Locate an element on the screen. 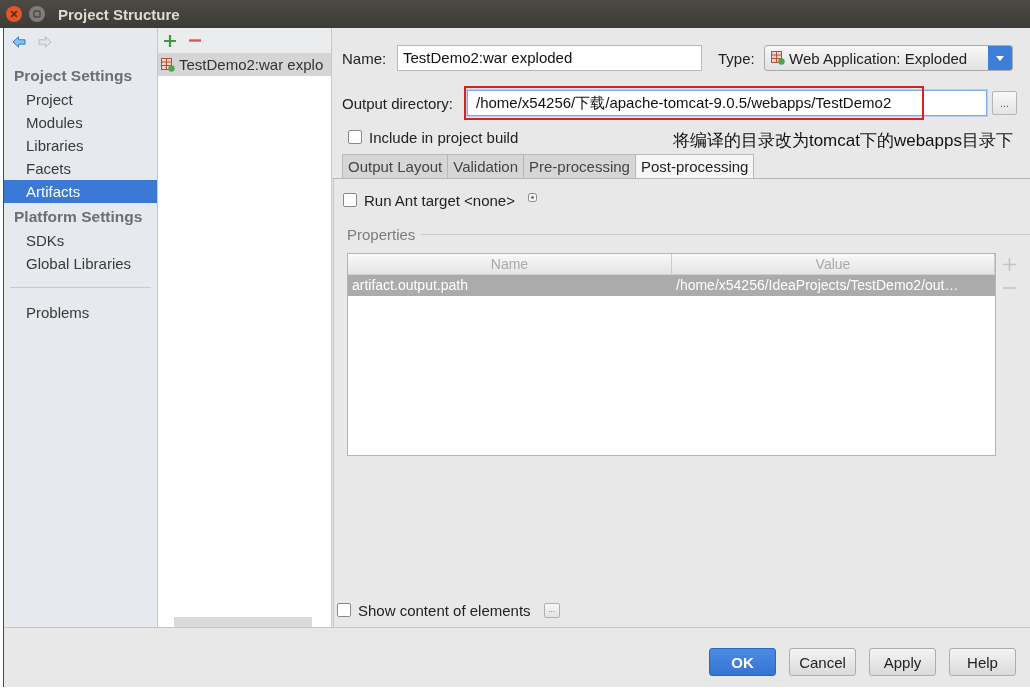 Image resolution: width=1030 pixels, height=691 pixels. output-directory-field: /home/x54256/下载/apache-tomcat-9.0.5/webapps/TestDemo2 is located at coordinates (727, 103).